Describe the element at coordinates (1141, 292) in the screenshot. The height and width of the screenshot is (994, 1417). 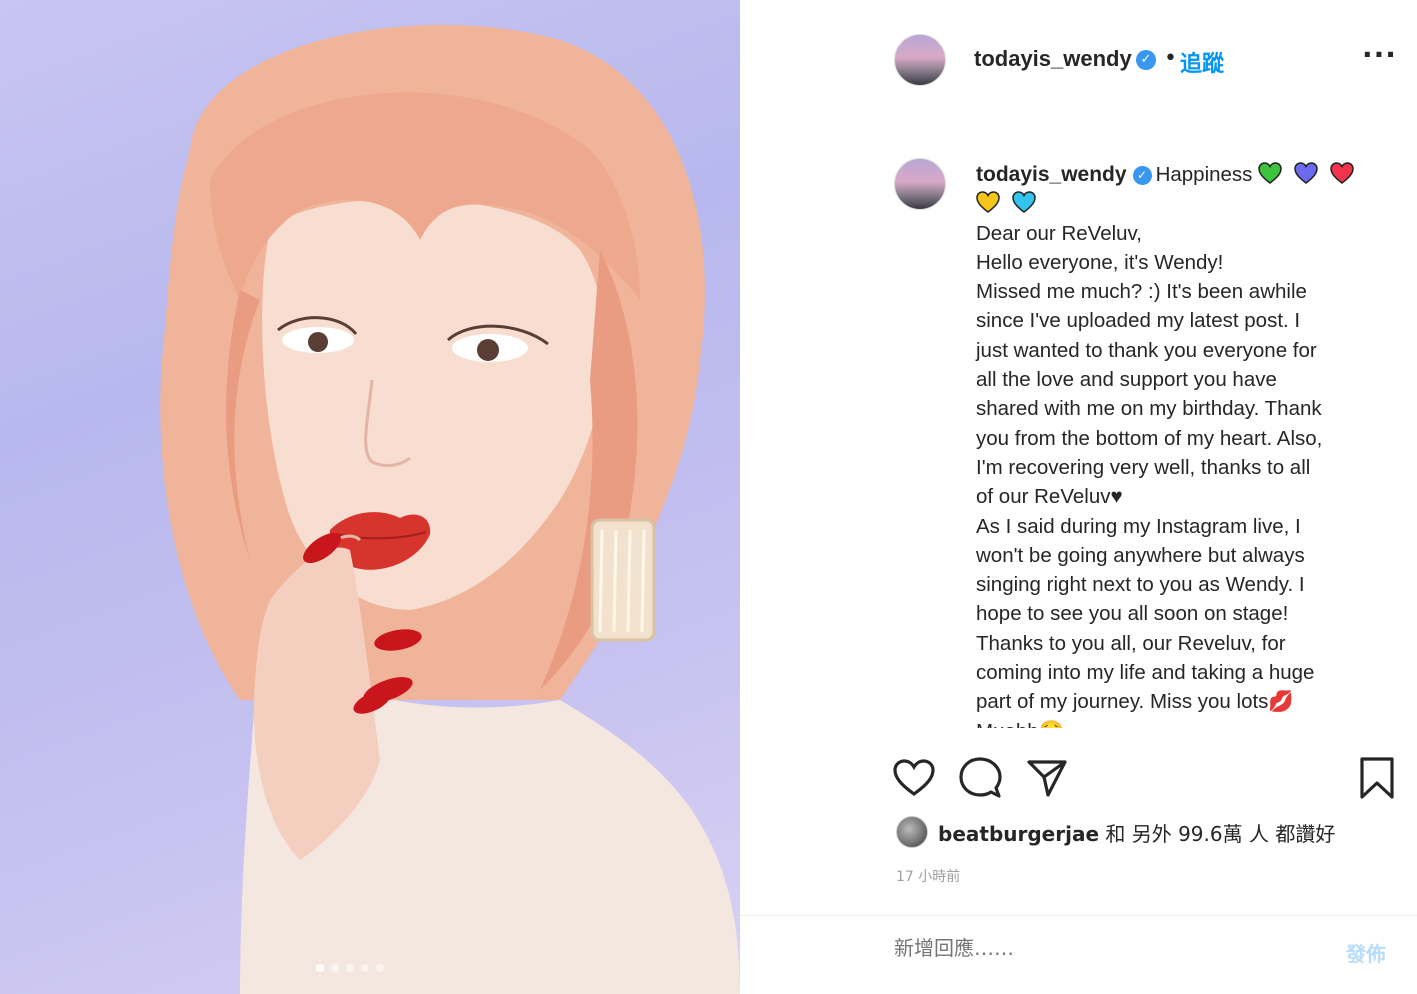
I see `caption-line: Missed me much? :) It's been awhile` at that location.